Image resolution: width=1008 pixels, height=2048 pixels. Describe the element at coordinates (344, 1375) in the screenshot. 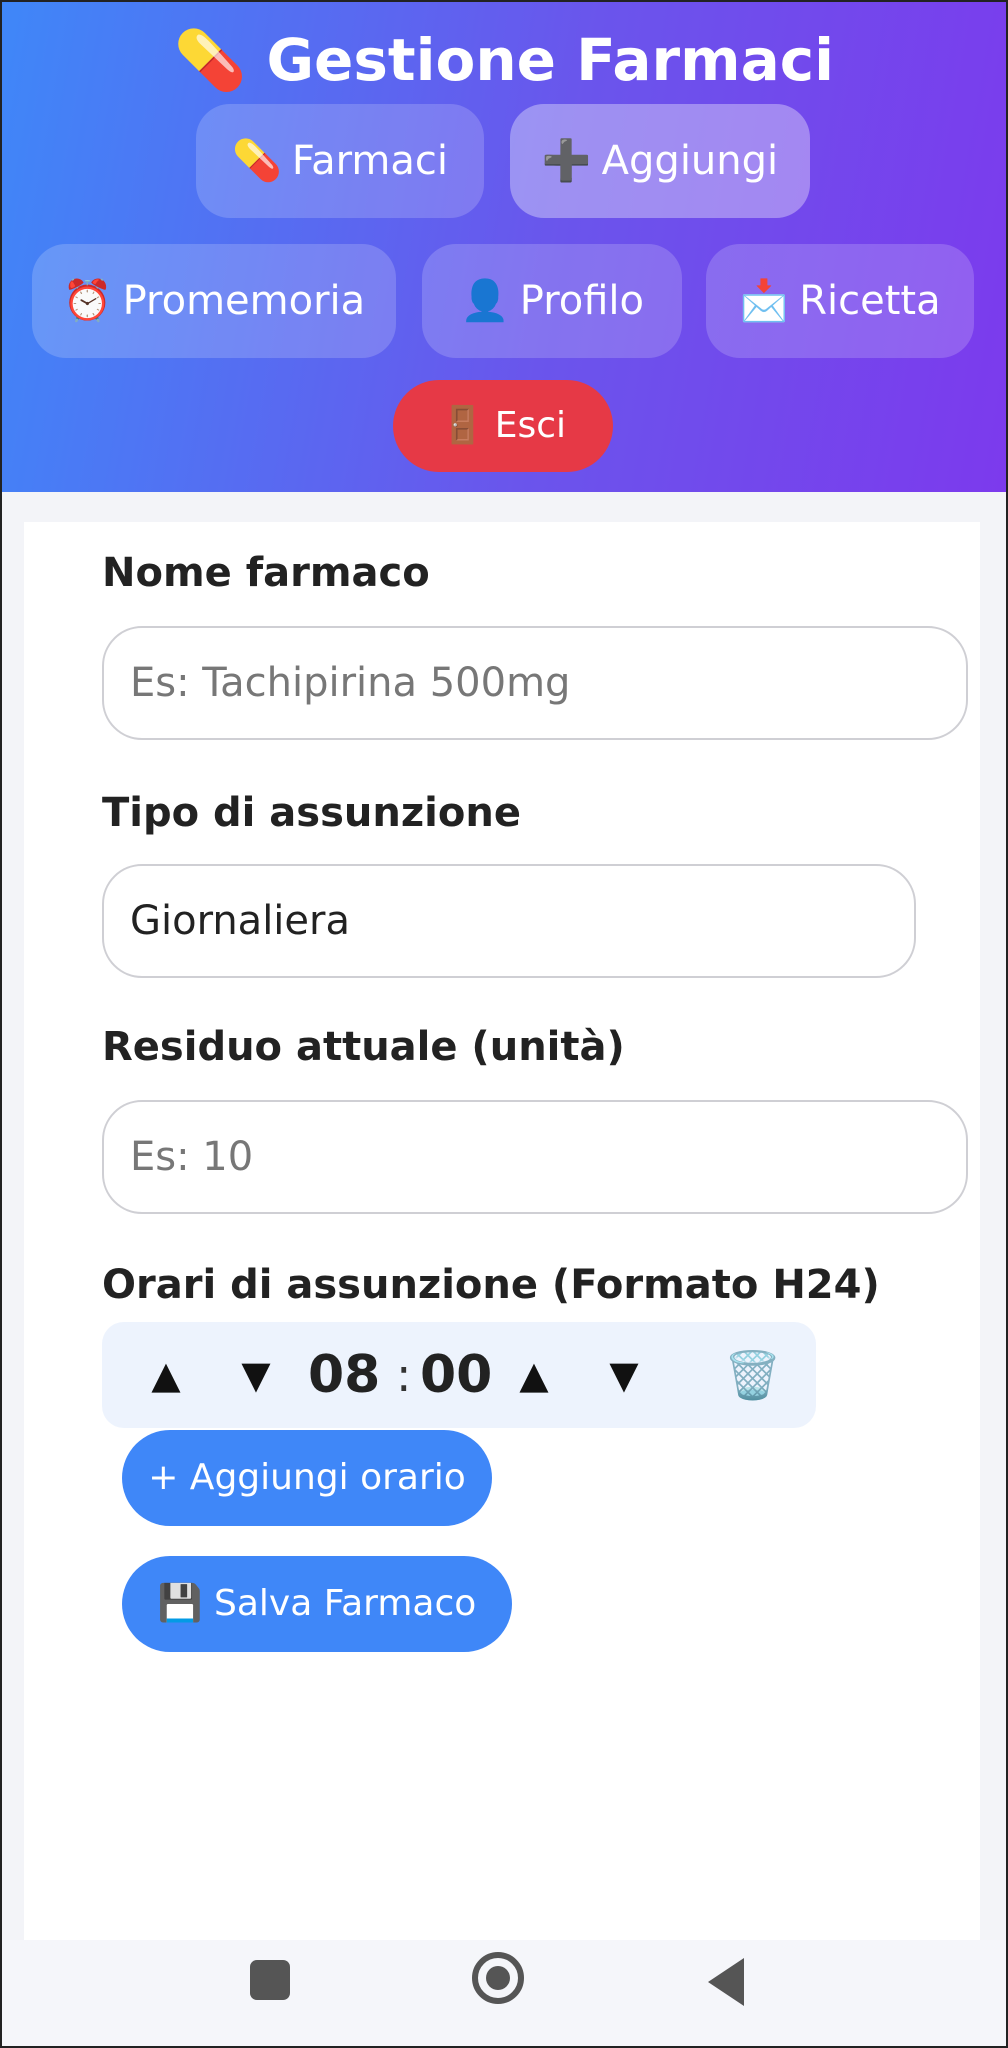

I see `hour-value: 08` at that location.